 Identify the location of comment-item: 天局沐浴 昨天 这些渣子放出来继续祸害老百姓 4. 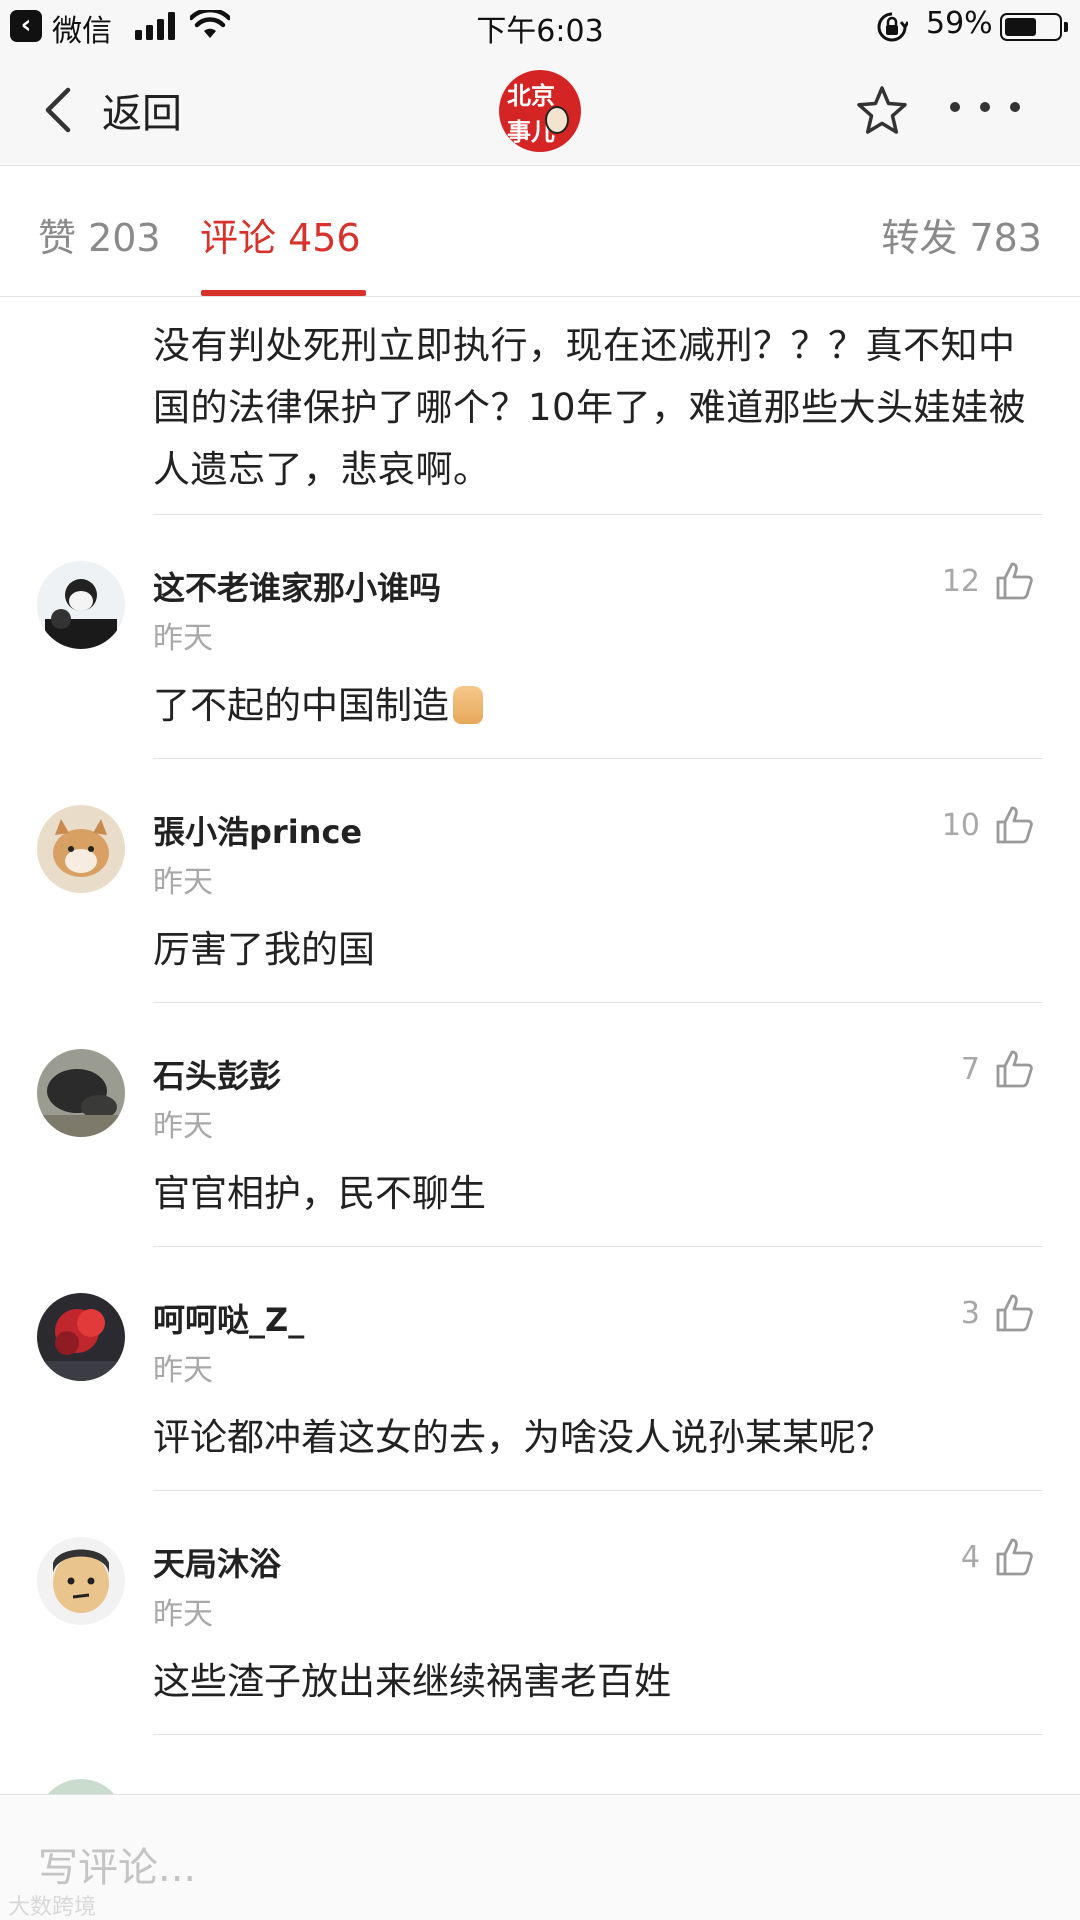
(540, 1613).